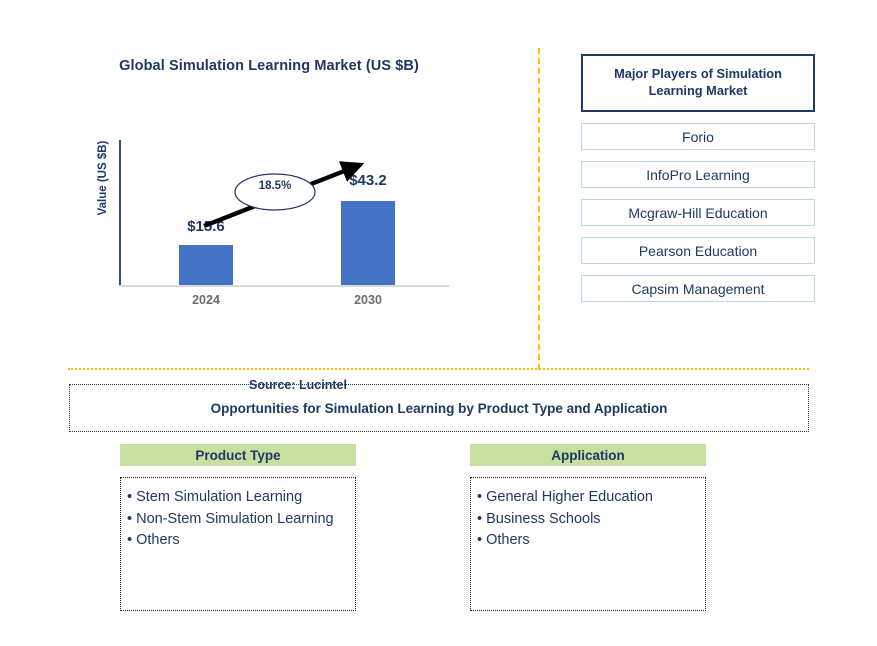 The width and height of the screenshot is (877, 646). I want to click on segment-item: Stem Simulation Learning, so click(238, 497).